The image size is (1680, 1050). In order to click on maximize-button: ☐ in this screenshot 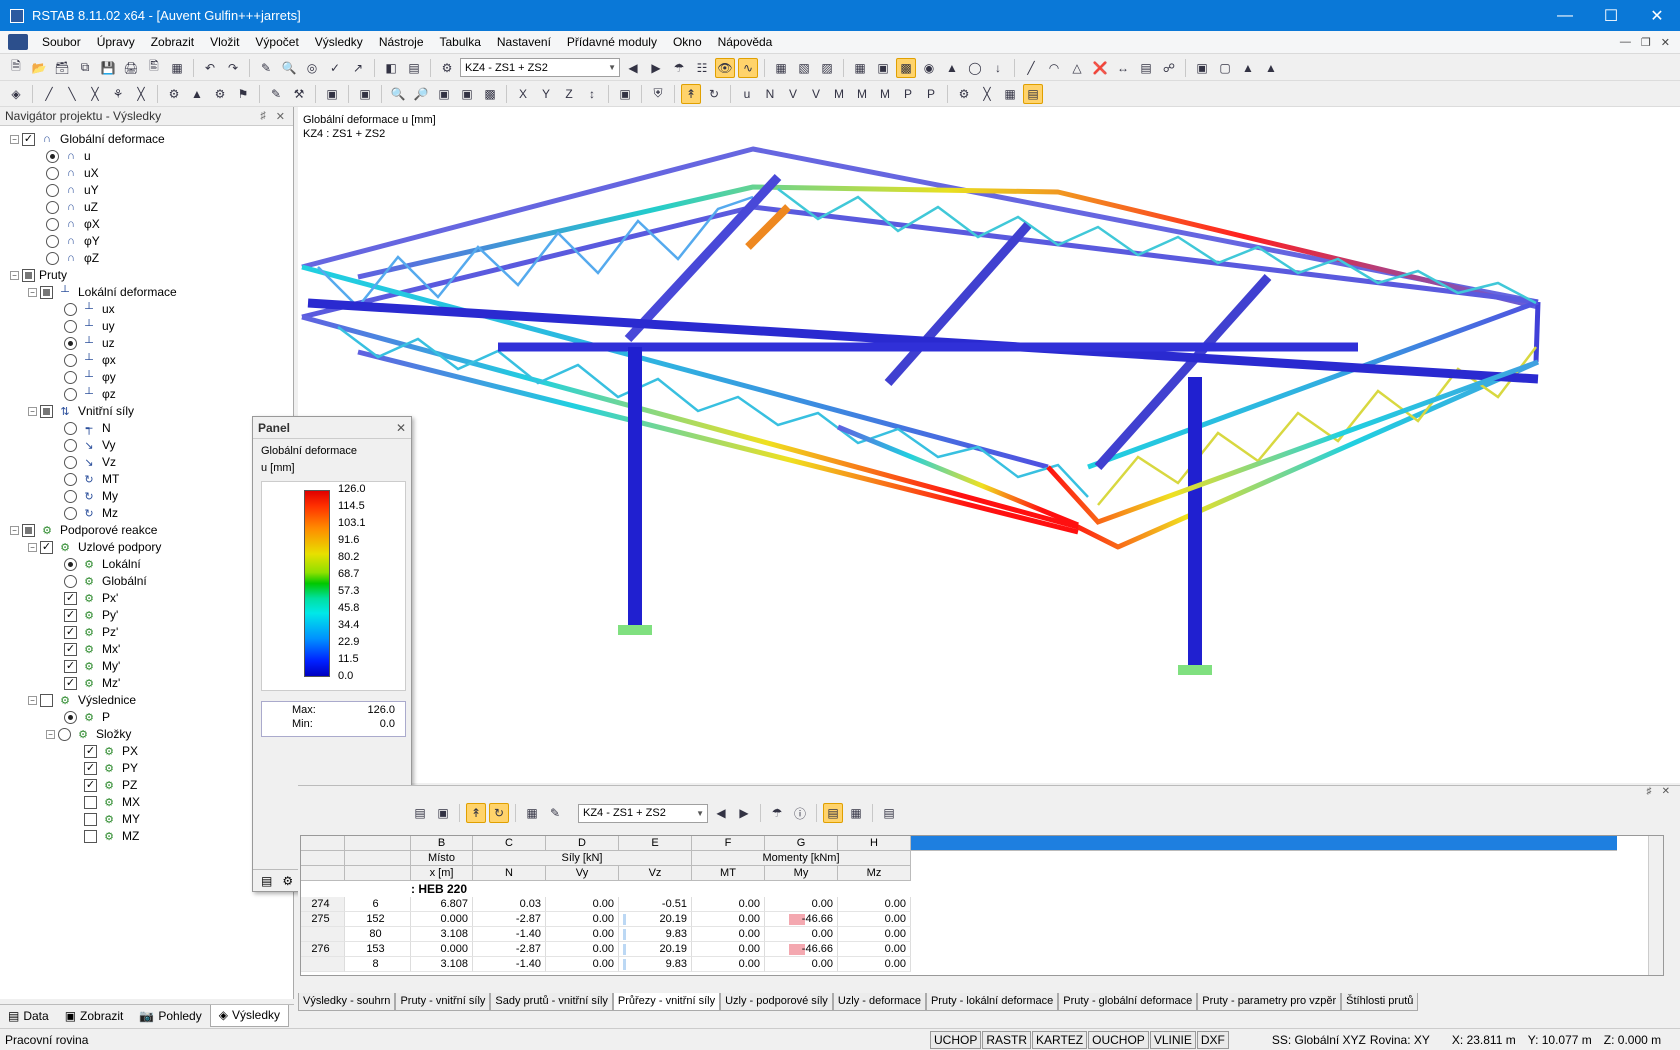, I will do `click(1611, 15)`.